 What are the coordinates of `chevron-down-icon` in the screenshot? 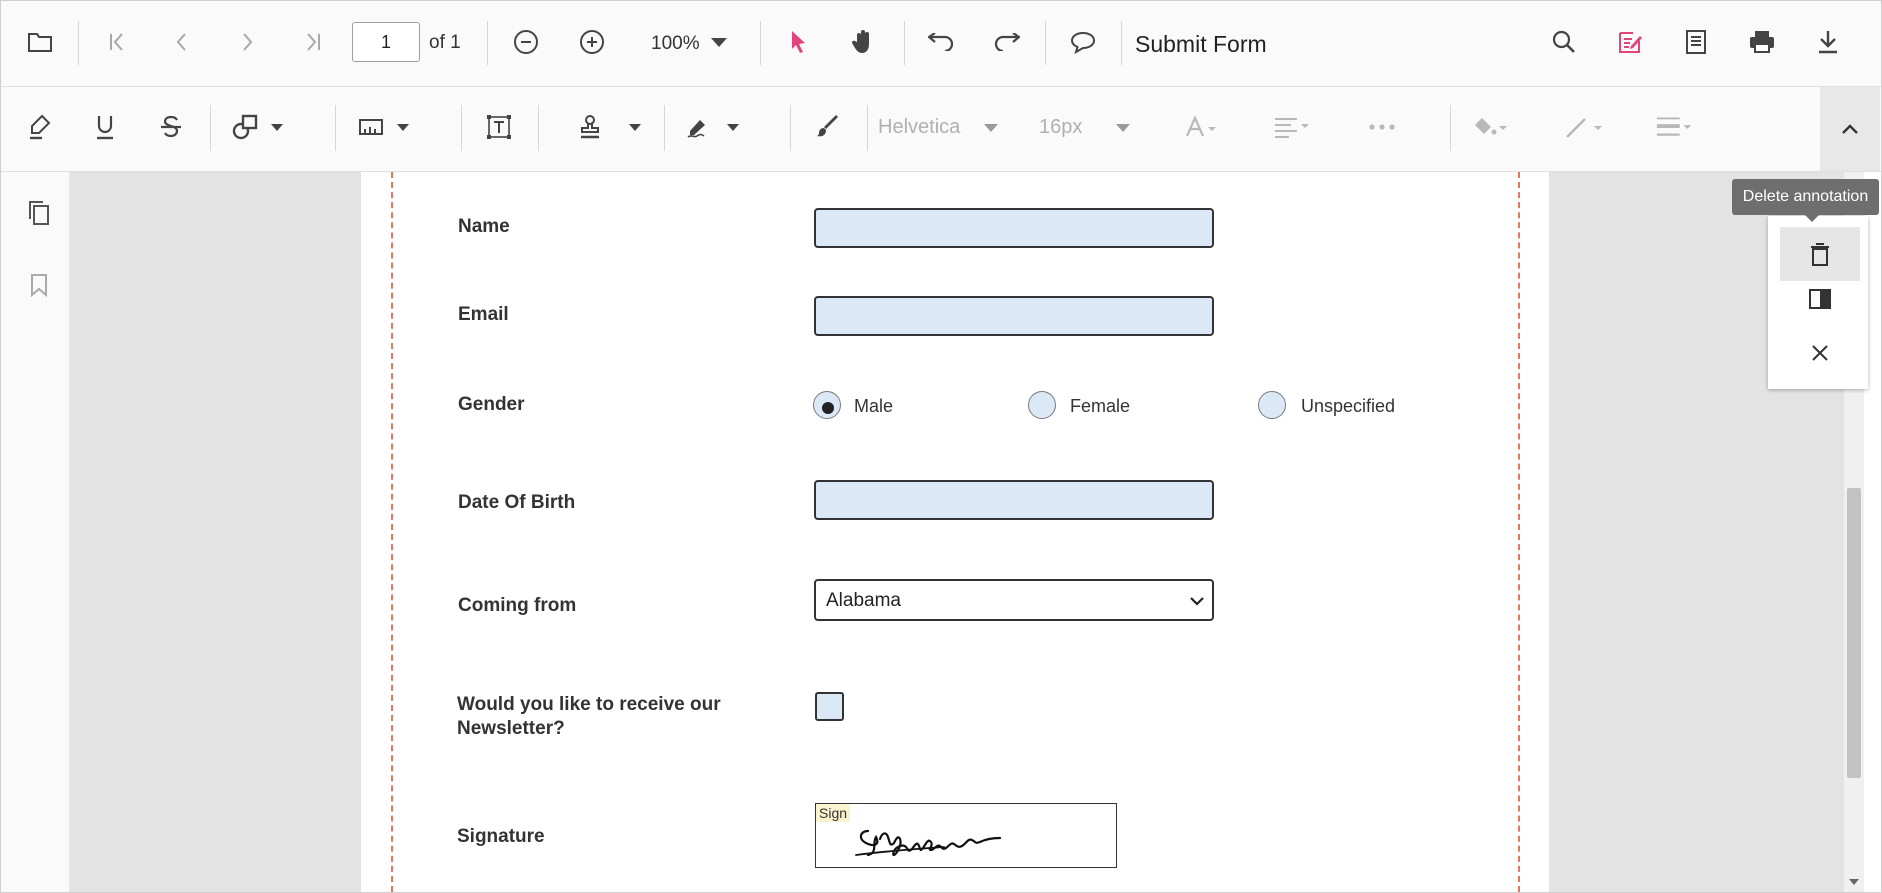 It's located at (1197, 601).